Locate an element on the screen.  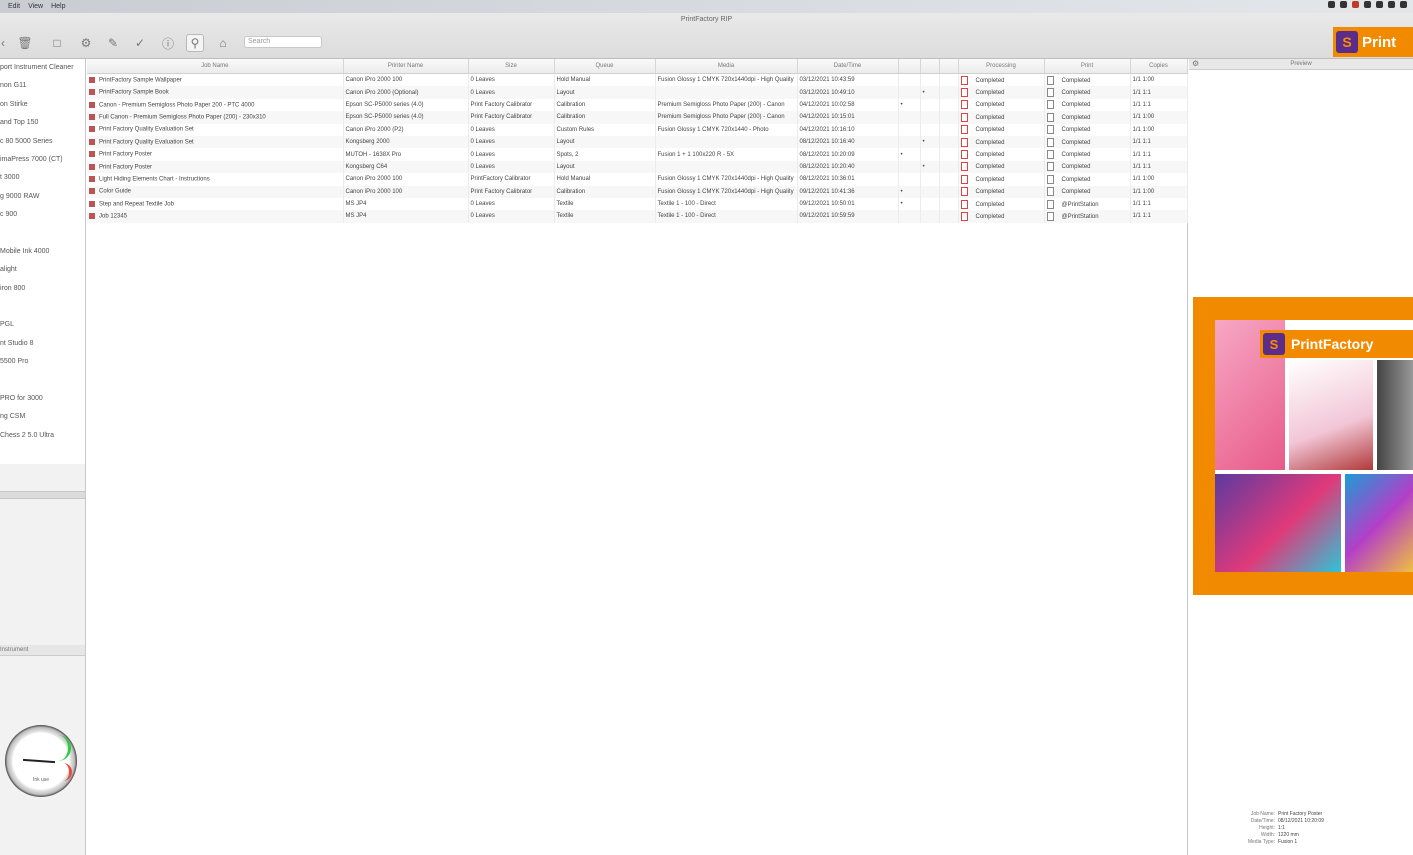
column-header: Copies is located at coordinates (1159, 66).